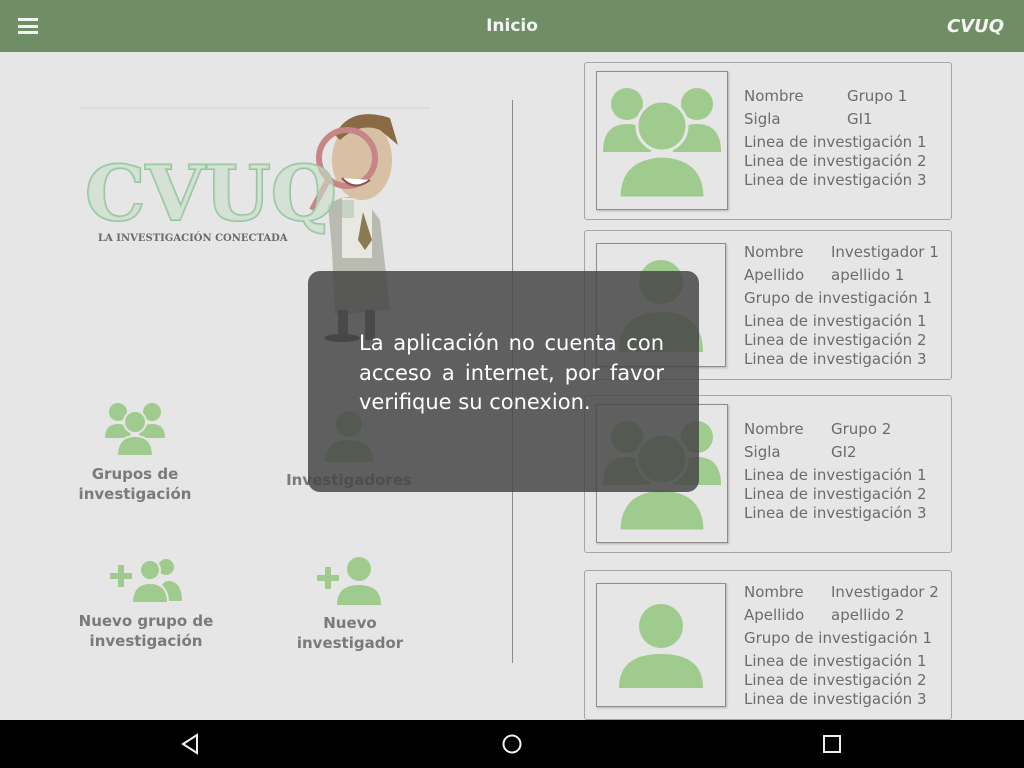  Describe the element at coordinates (877, 96) in the screenshot. I see `field-value: Grupo 1` at that location.